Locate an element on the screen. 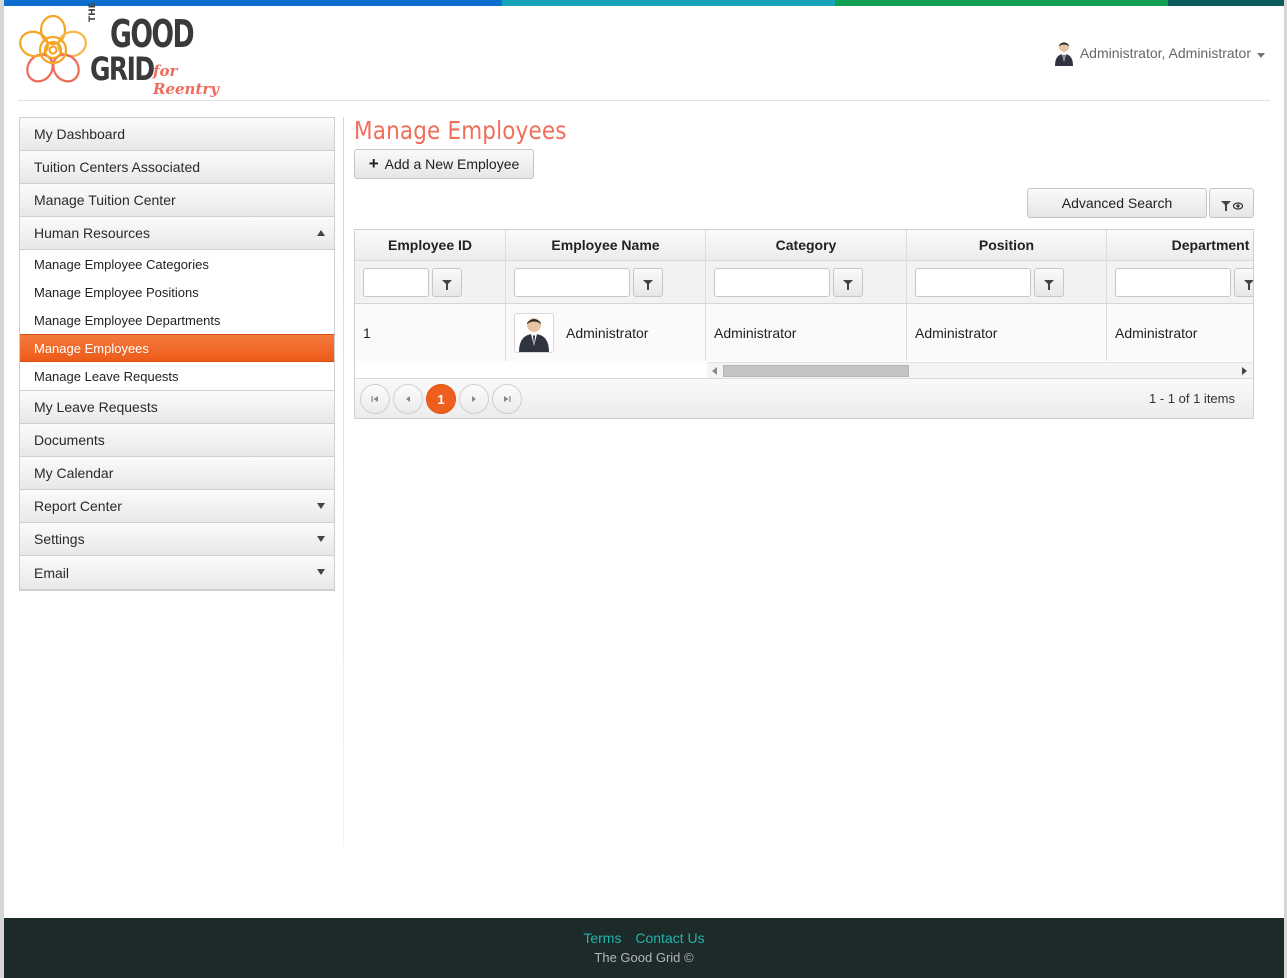  column-header-employee-id: Employee ID is located at coordinates (430, 245).